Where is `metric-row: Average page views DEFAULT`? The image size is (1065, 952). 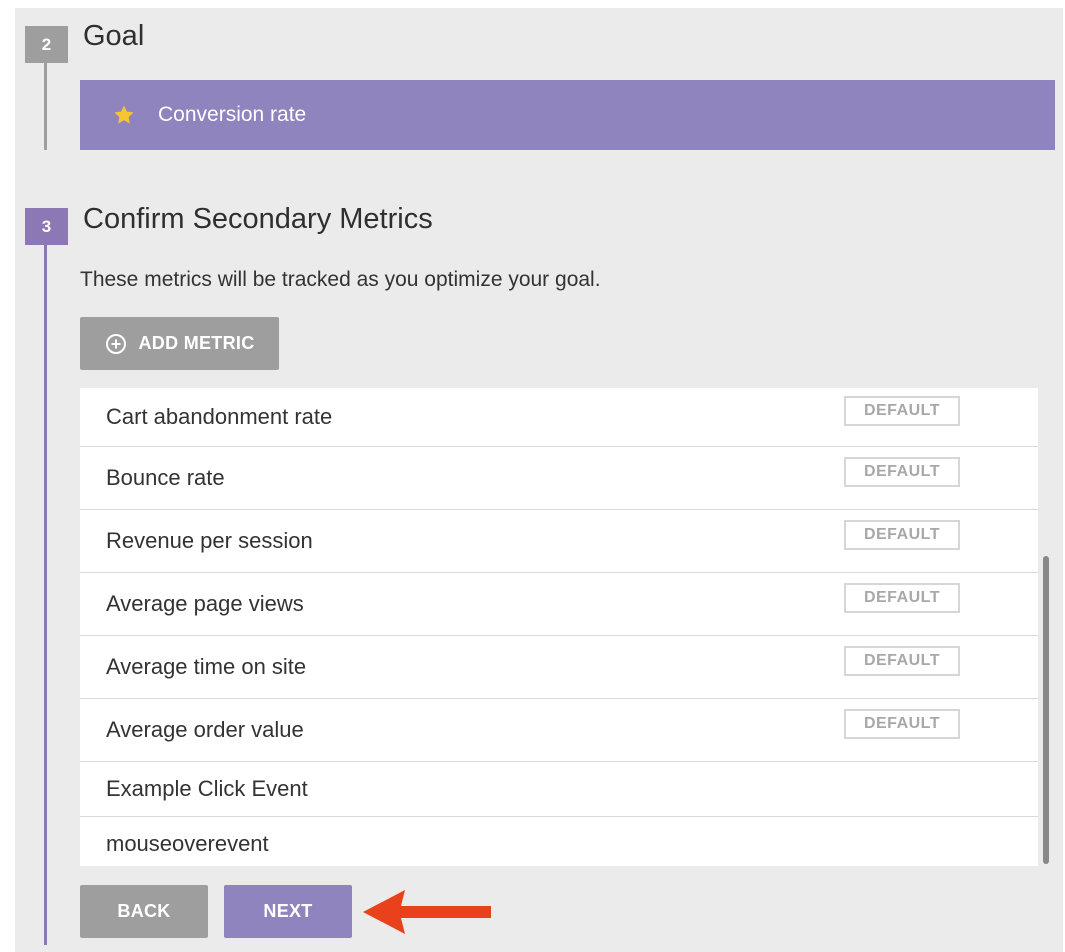
metric-row: Average page views DEFAULT is located at coordinates (559, 604).